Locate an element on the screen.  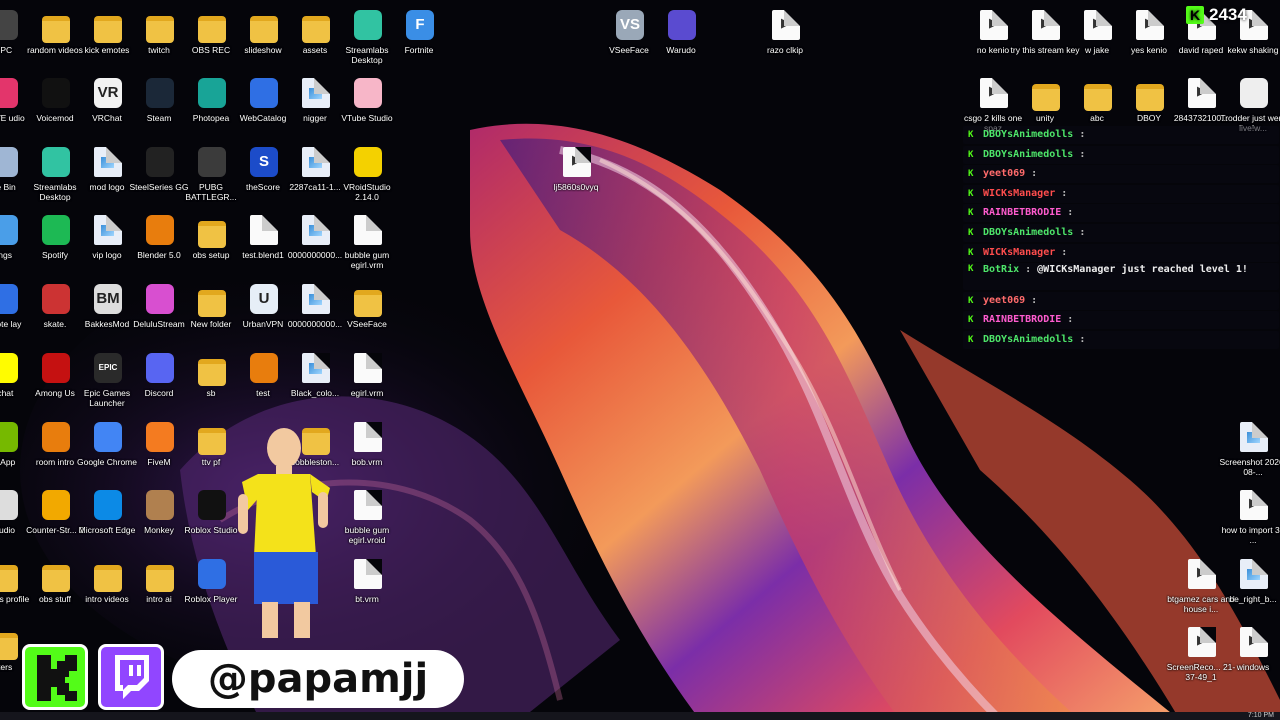
desktop-icon: egirl.vrm is located at coordinates (367, 382).